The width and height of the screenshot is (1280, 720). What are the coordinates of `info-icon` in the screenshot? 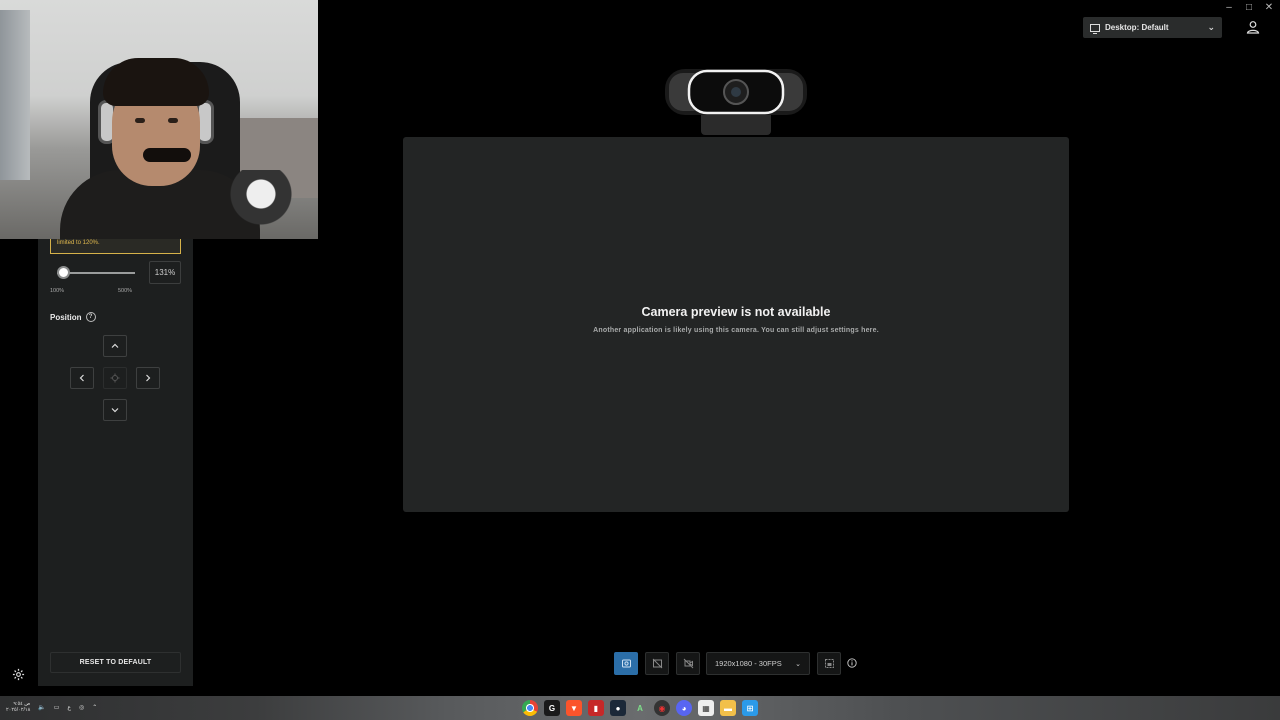 It's located at (852, 663).